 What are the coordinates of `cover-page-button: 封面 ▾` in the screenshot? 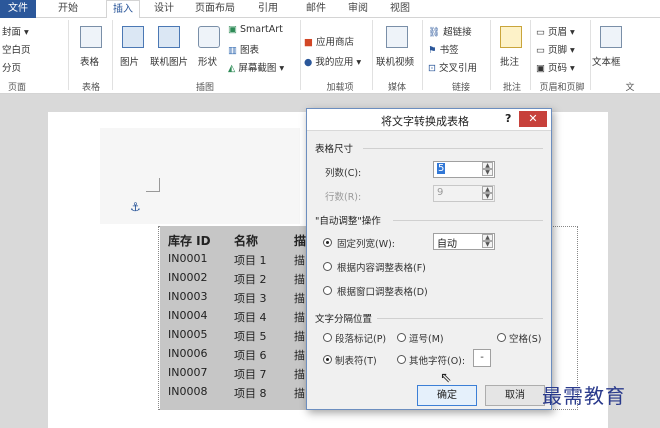 It's located at (15, 31).